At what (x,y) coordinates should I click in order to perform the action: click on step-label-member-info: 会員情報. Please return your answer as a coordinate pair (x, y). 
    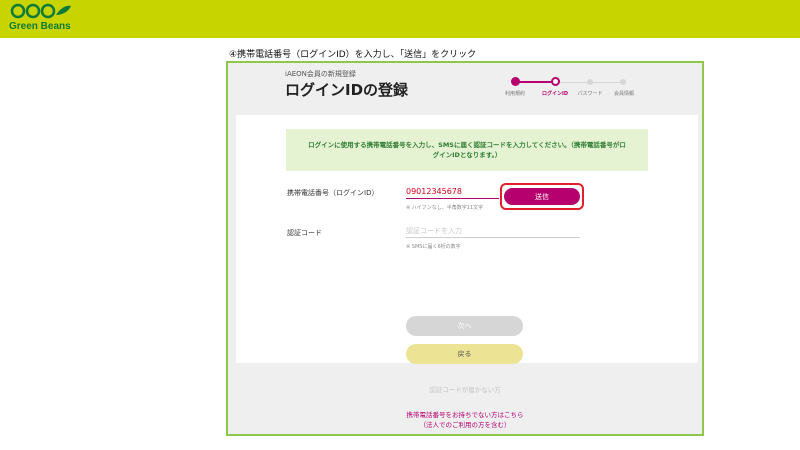
    Looking at the image, I should click on (624, 94).